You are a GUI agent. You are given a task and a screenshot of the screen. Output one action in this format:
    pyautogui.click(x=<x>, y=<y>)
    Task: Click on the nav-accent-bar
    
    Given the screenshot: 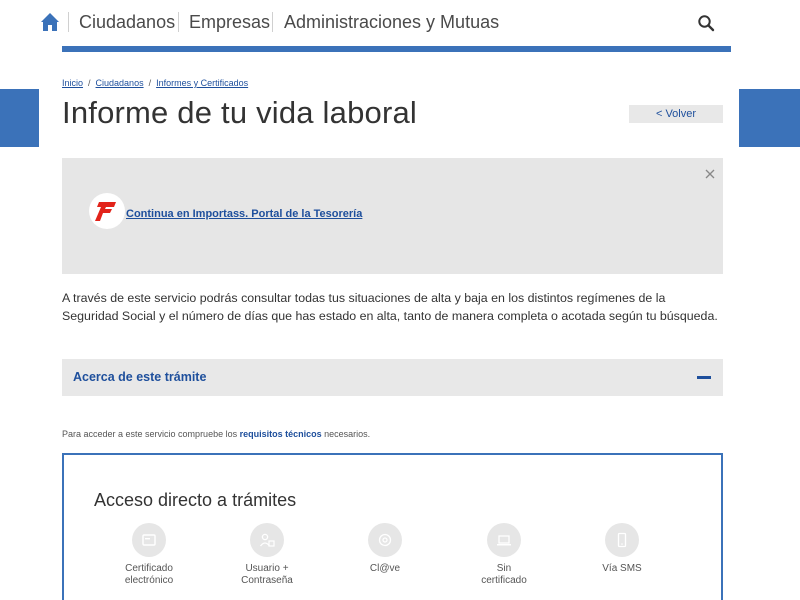 What is the action you would take?
    pyautogui.click(x=396, y=49)
    